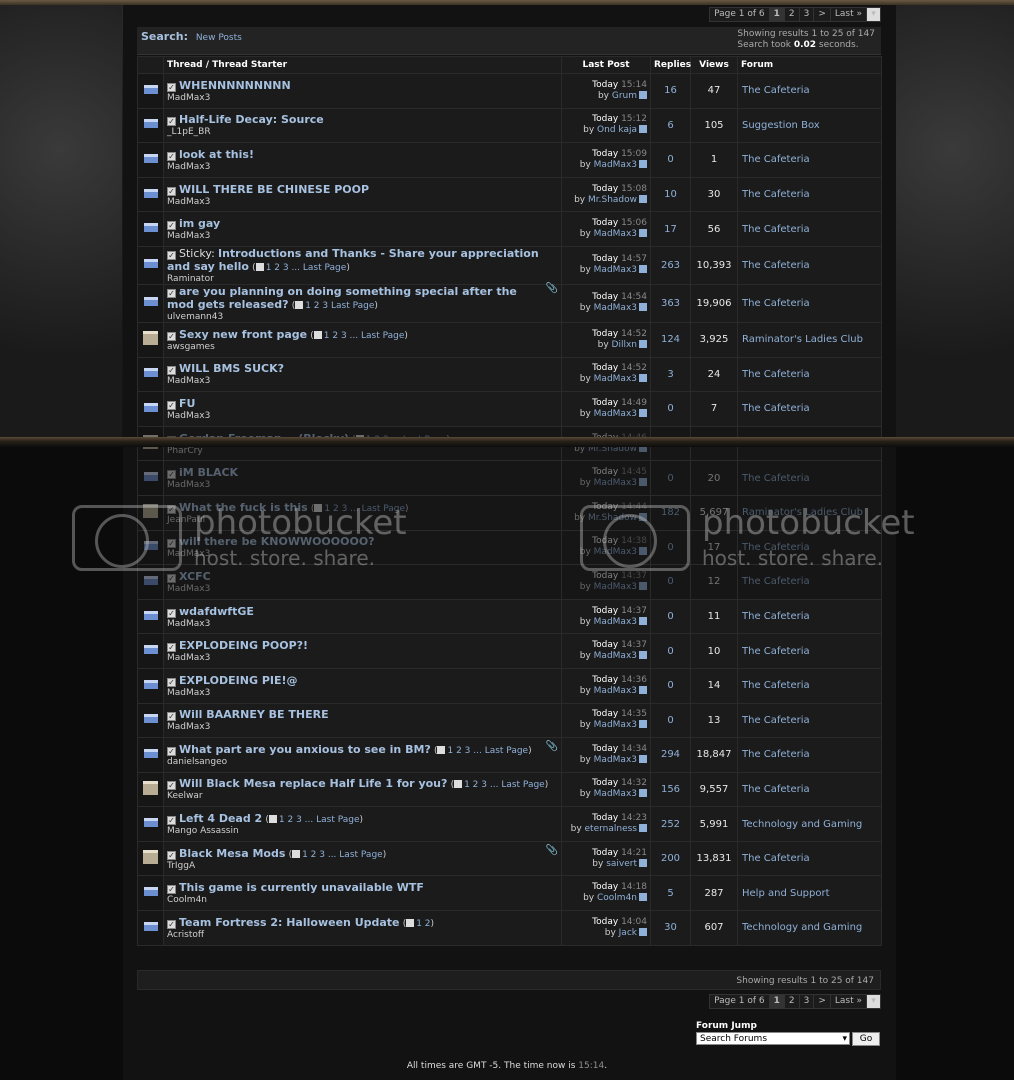 This screenshot has width=1014, height=1080. Describe the element at coordinates (243, 334) in the screenshot. I see `thread-title-link: Sexy new front page` at that location.